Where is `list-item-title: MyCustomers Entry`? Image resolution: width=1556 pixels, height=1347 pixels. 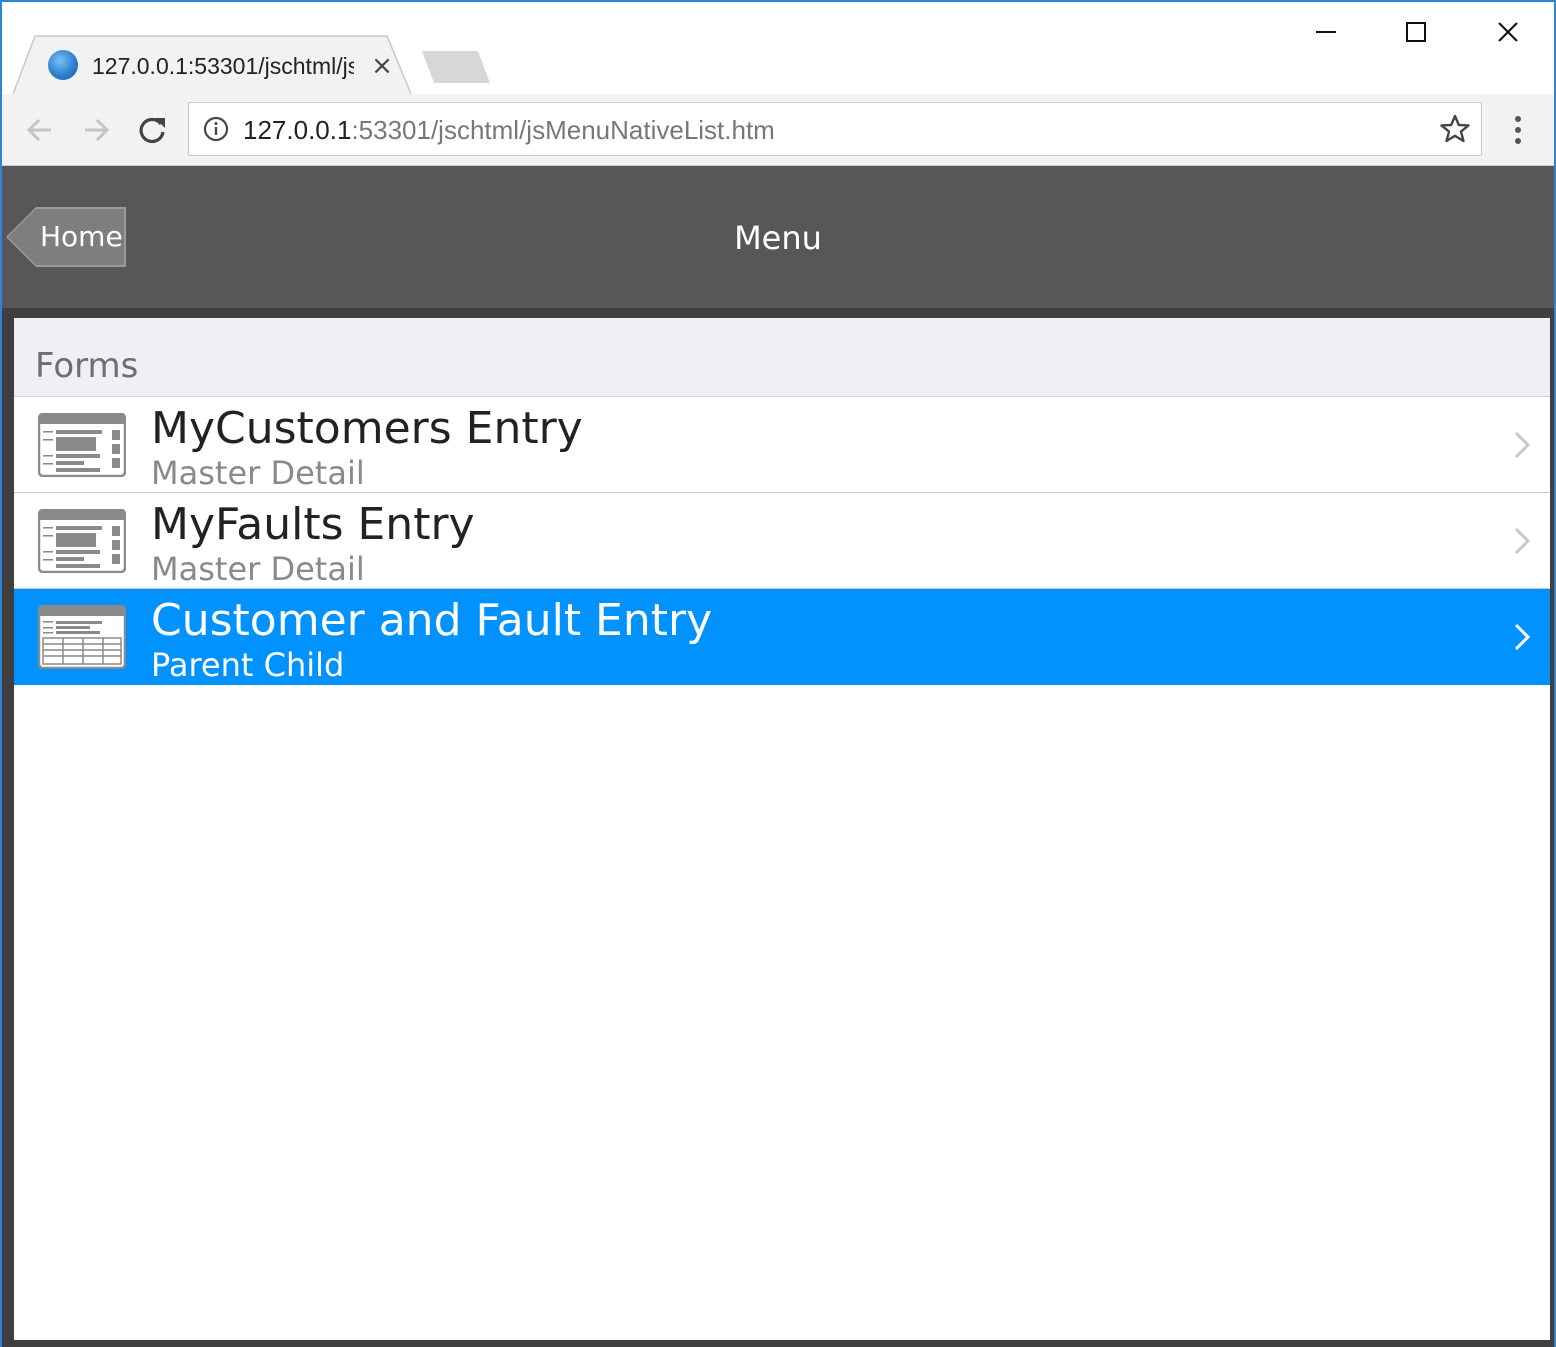
list-item-title: MyCustomers Entry is located at coordinates (367, 428).